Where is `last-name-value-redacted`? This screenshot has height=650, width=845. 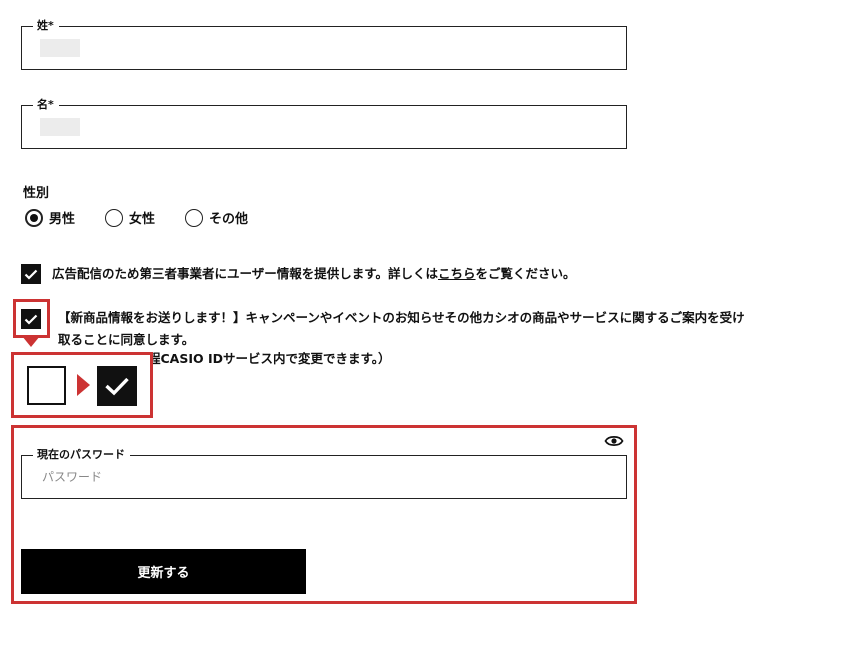
last-name-value-redacted is located at coordinates (60, 48).